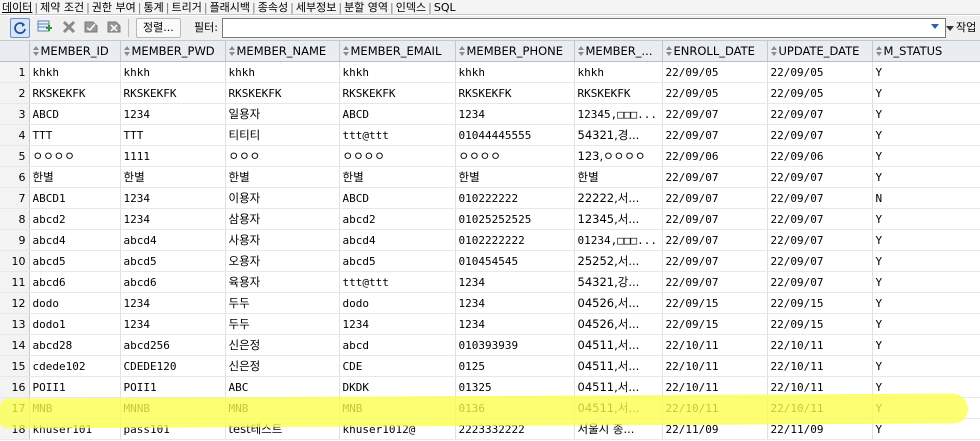 The height and width of the screenshot is (441, 980). Describe the element at coordinates (15, 135) in the screenshot. I see `row-number: 4` at that location.